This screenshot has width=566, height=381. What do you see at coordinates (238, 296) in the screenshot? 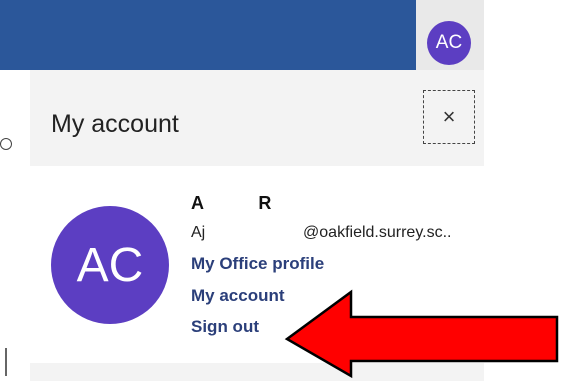
I see `my-account-link: My account` at bounding box center [238, 296].